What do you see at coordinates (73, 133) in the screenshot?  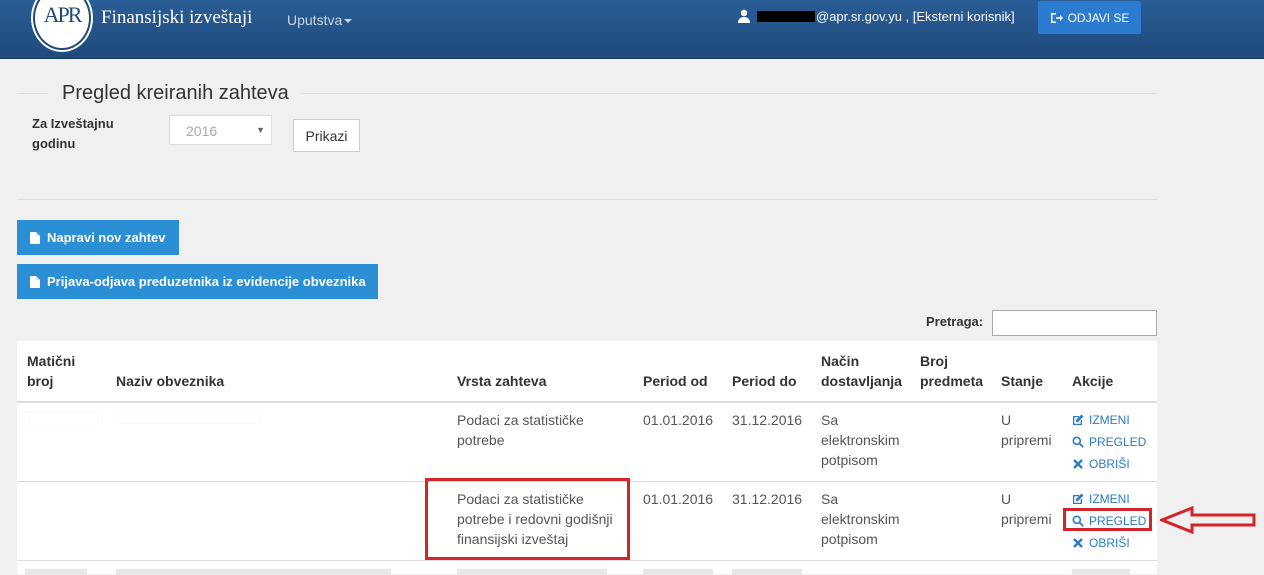 I see `year-label: Za Izveštajnu godinu` at bounding box center [73, 133].